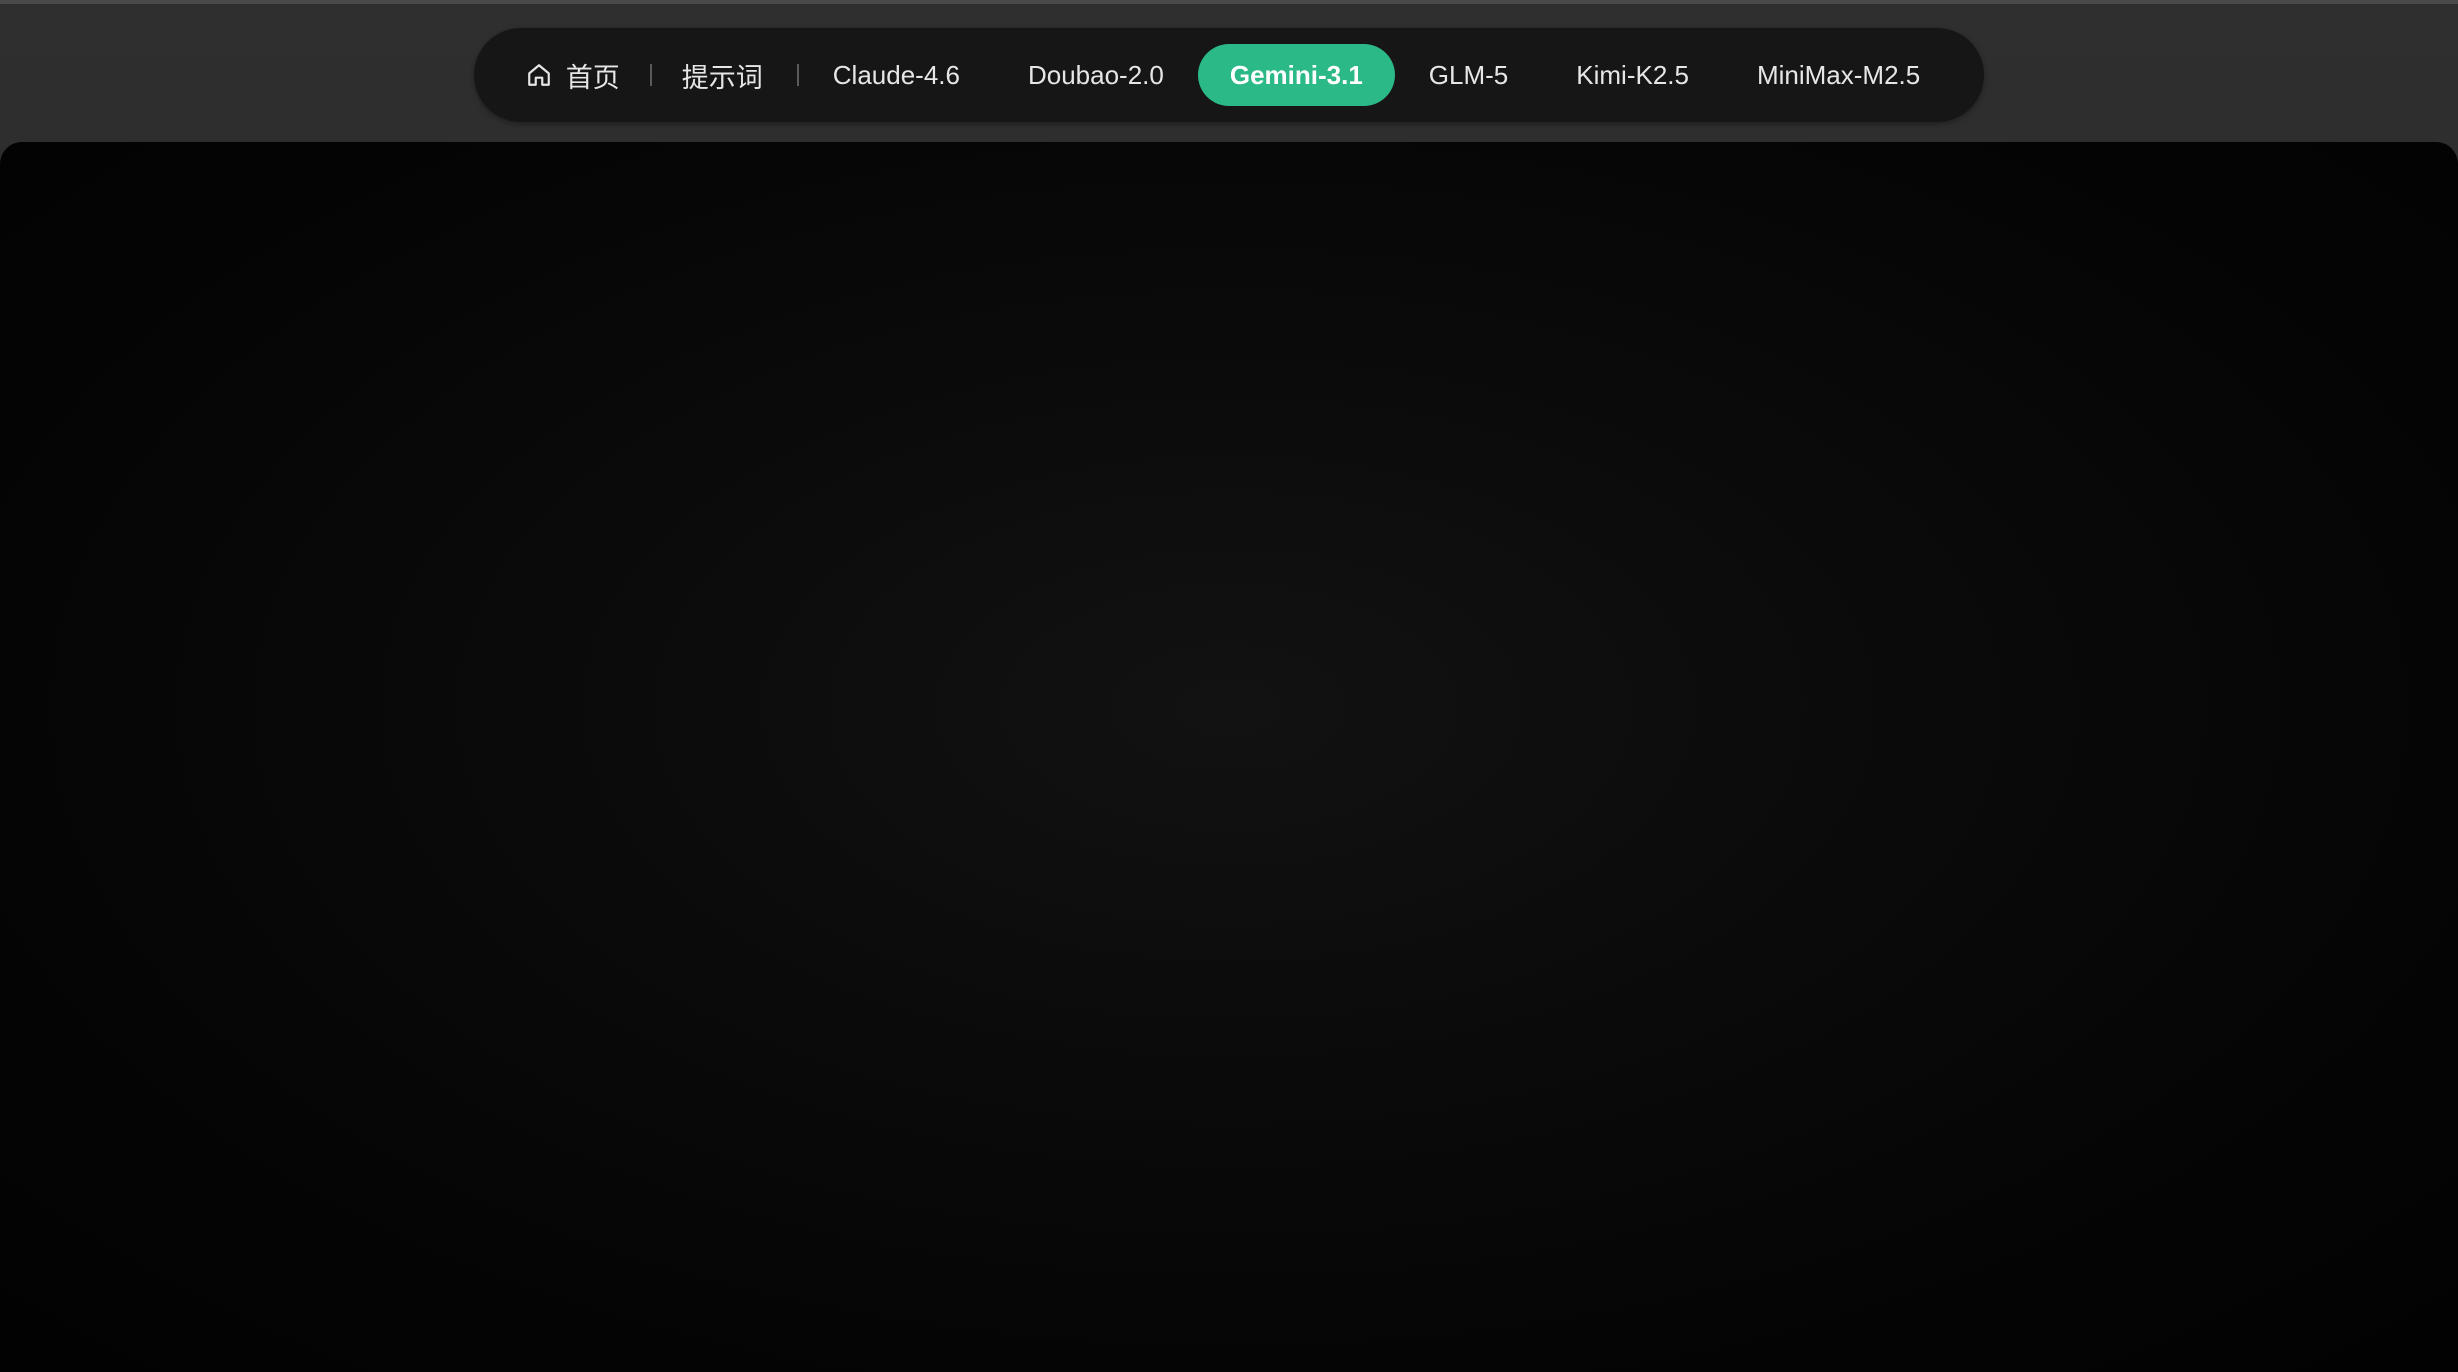 Image resolution: width=2458 pixels, height=1372 pixels. What do you see at coordinates (1229, 2) in the screenshot?
I see `top-edge` at bounding box center [1229, 2].